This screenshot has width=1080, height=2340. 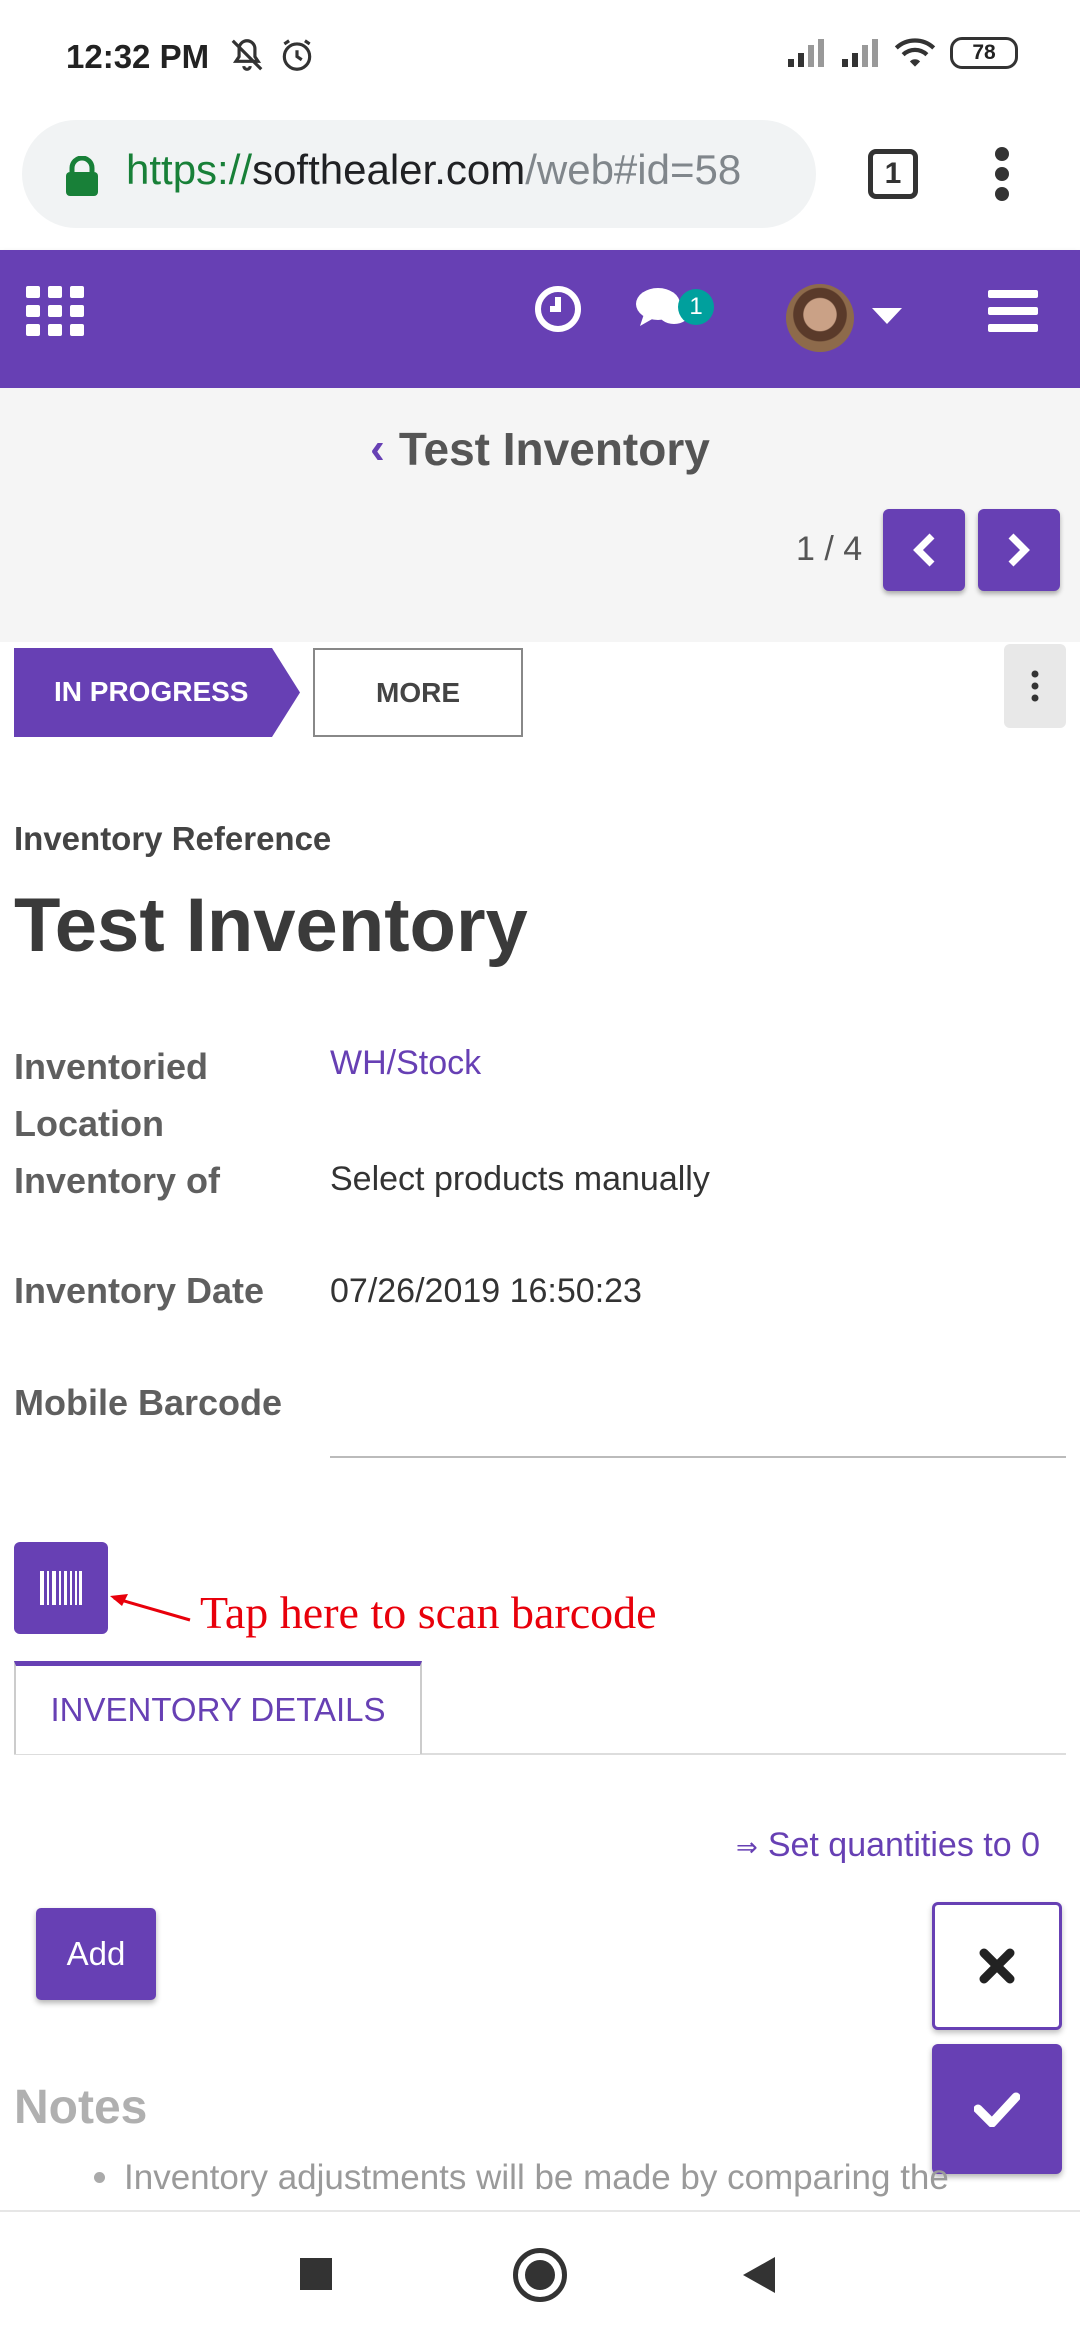 I want to click on caret-down-icon, so click(x=887, y=317).